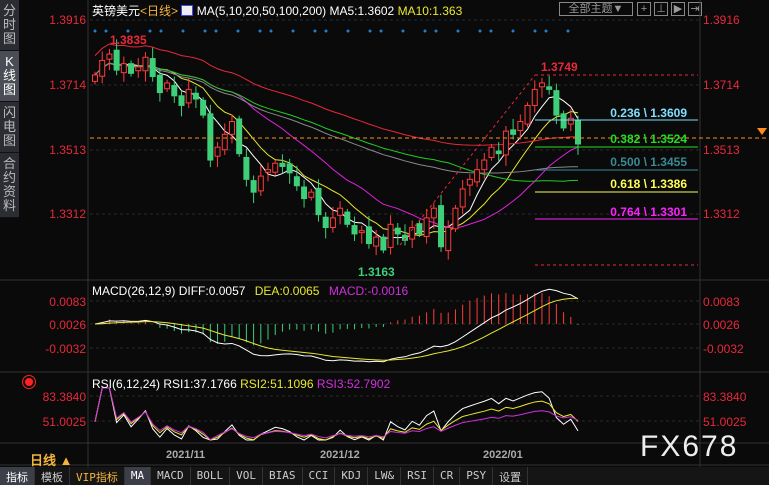 The height and width of the screenshot is (485, 769). What do you see at coordinates (559, 67) in the screenshot?
I see `recent-high-label: 1.3749` at bounding box center [559, 67].